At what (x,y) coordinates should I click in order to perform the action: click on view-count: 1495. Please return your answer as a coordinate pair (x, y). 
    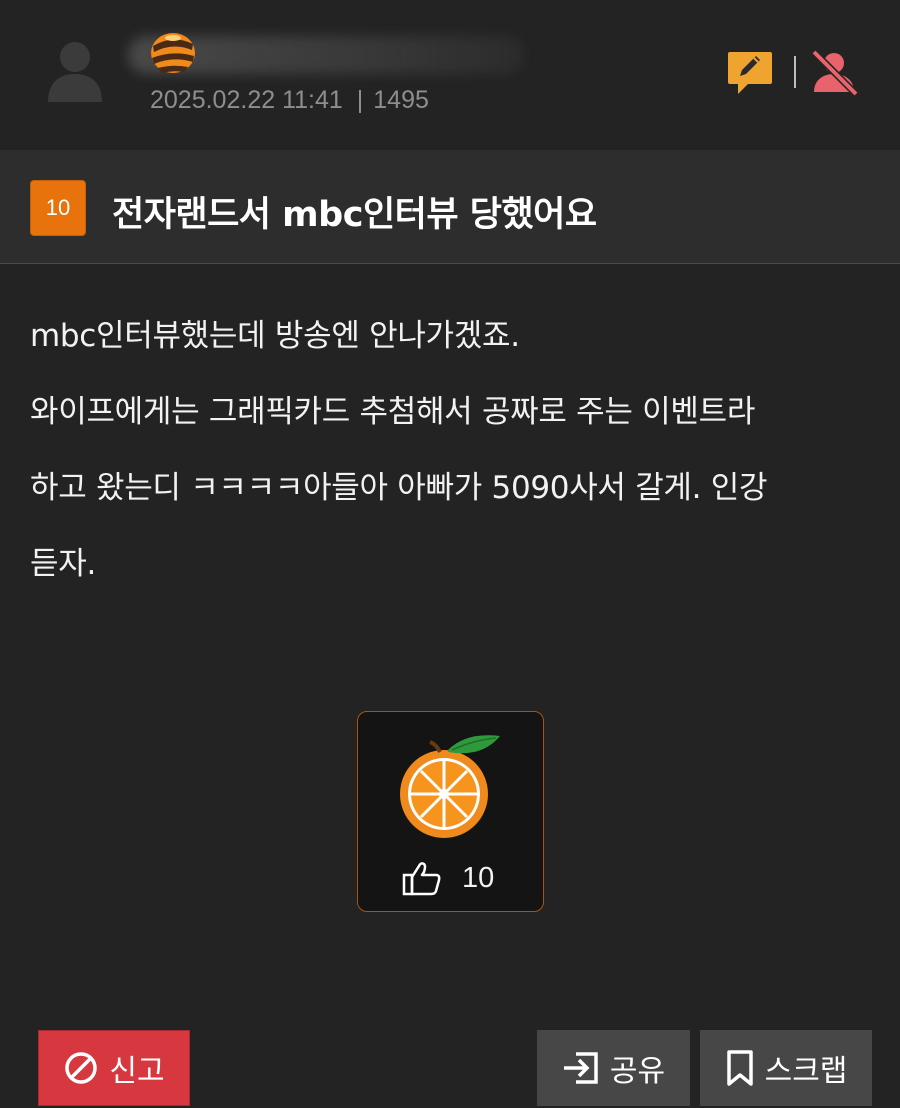
    Looking at the image, I should click on (401, 100).